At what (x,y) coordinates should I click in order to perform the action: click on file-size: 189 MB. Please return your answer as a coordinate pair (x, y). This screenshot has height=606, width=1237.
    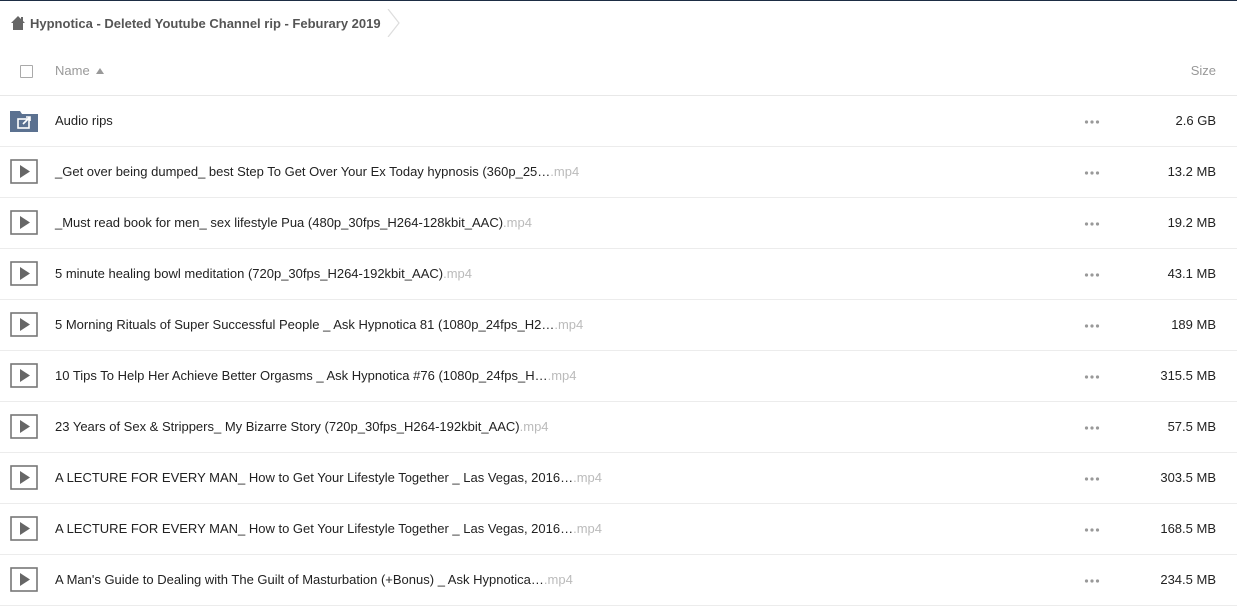
    Looking at the image, I should click on (1193, 324).